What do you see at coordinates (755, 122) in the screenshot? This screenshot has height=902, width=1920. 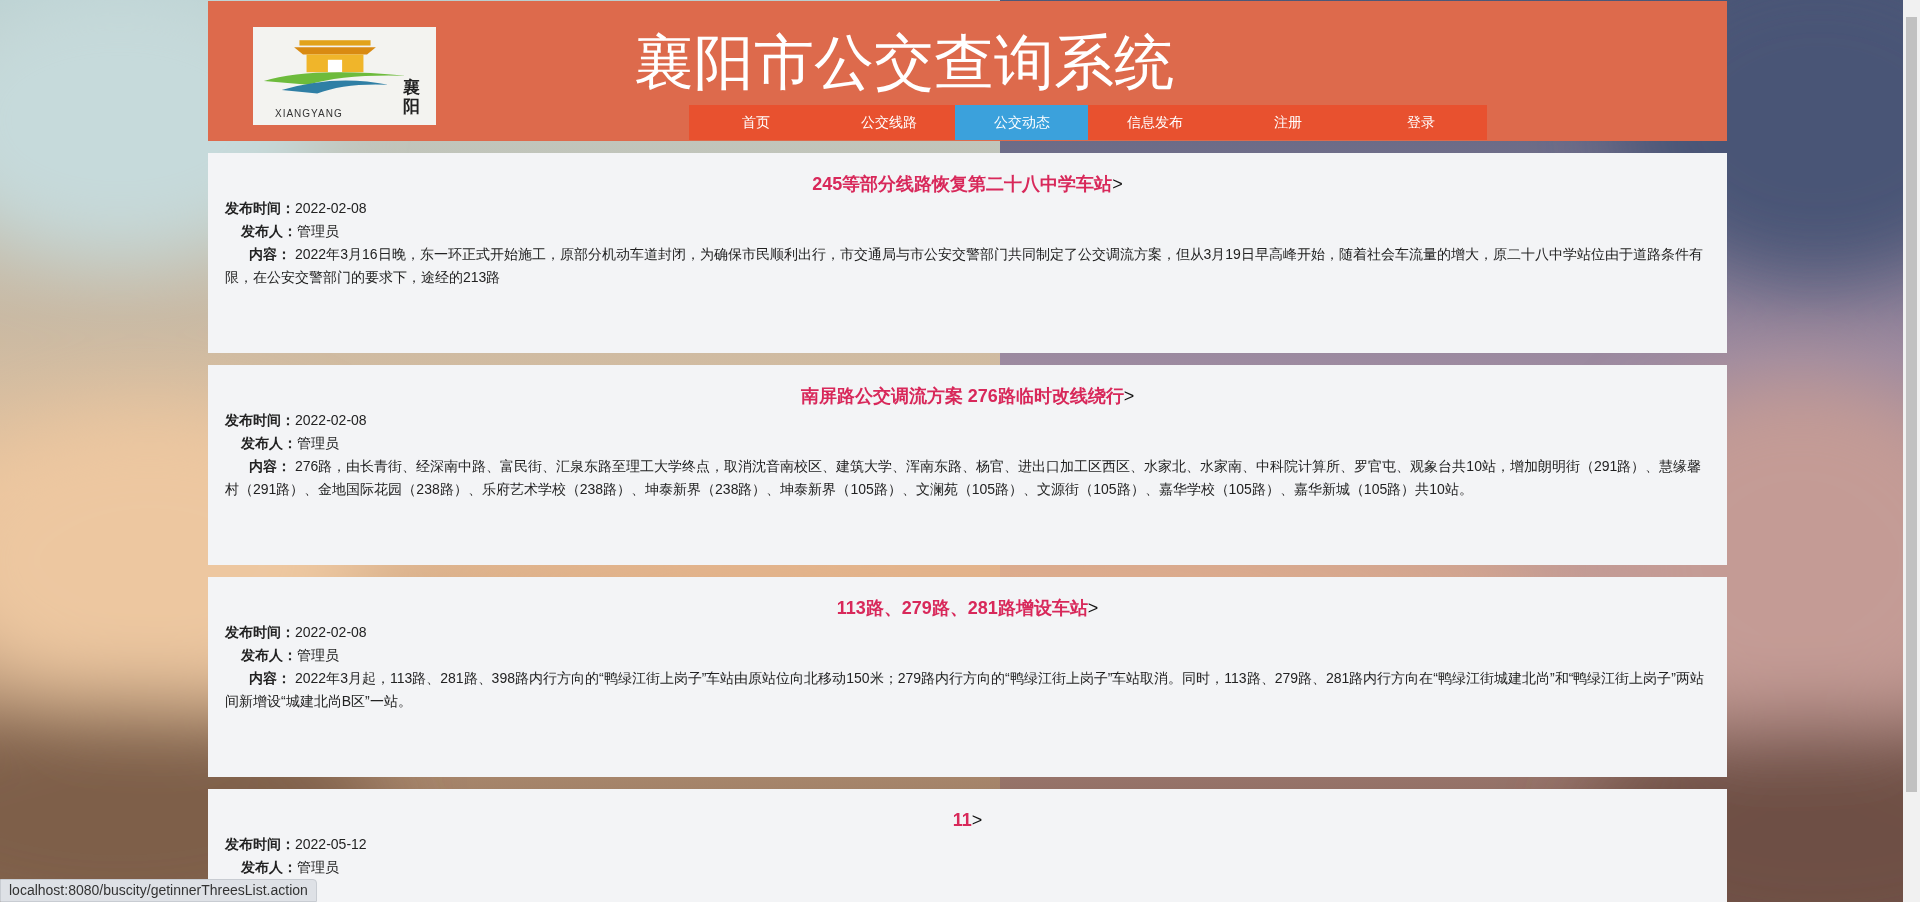 I see `nav-tab: 首页` at bounding box center [755, 122].